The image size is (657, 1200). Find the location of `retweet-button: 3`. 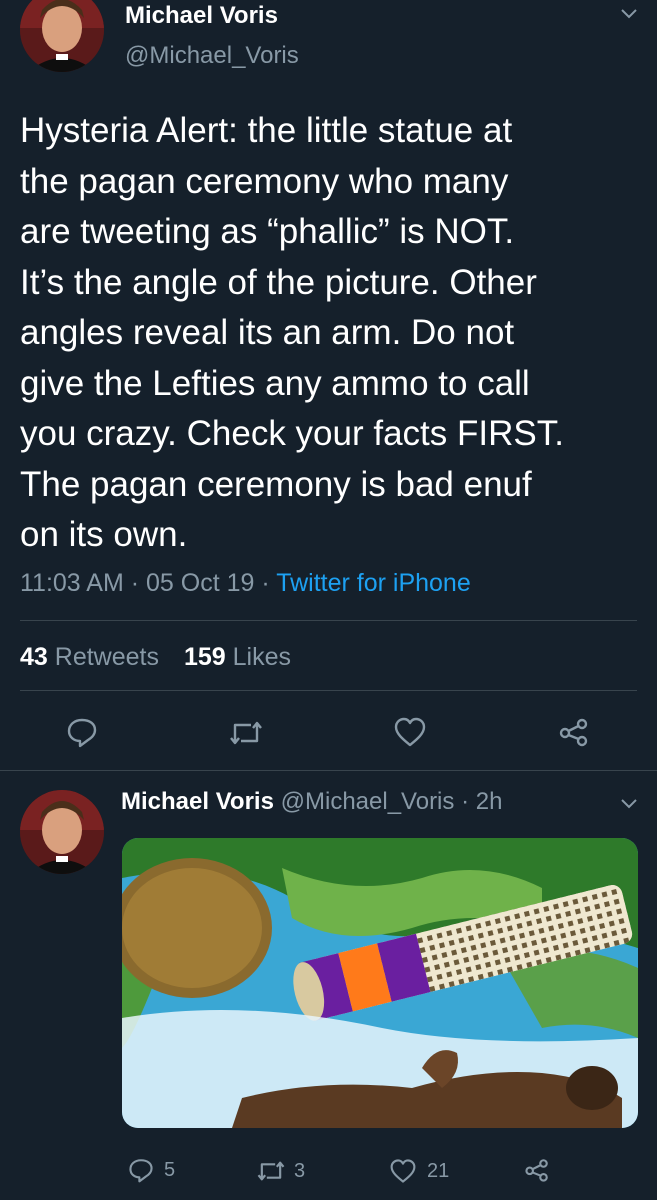

retweet-button: 3 is located at coordinates (280, 1171).